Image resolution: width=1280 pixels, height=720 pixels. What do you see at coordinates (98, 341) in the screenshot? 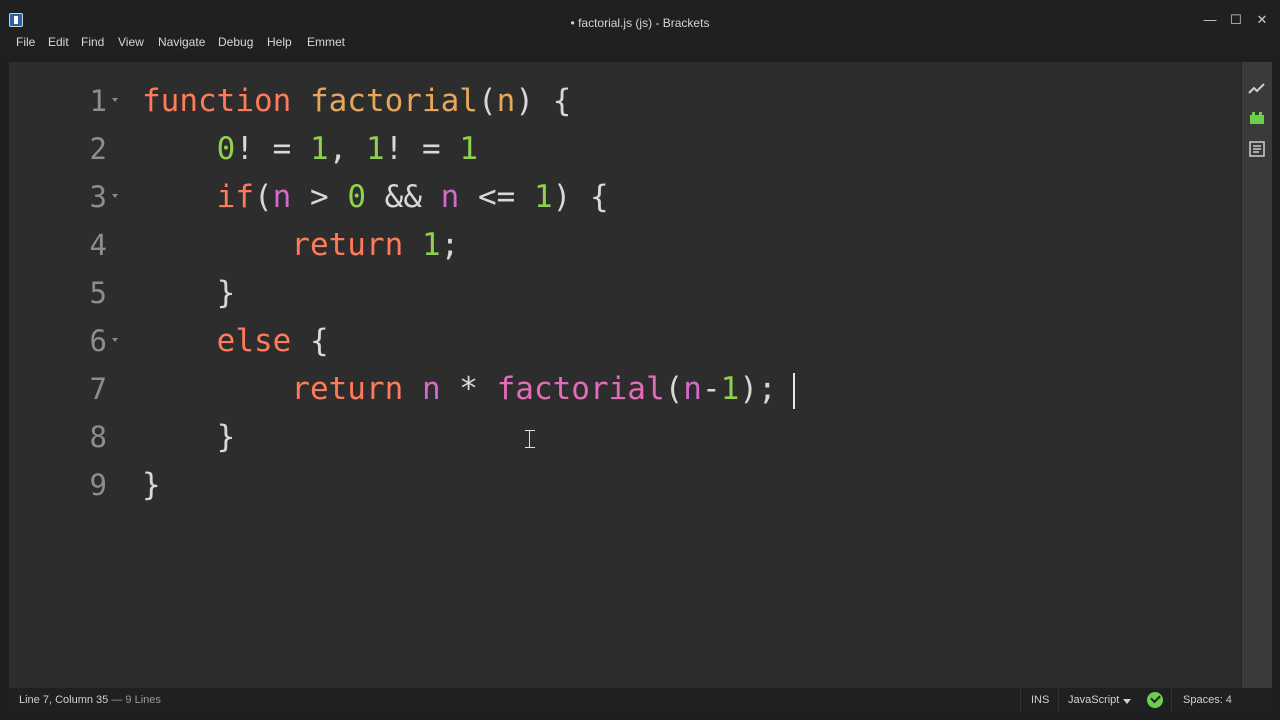
I see `line-number: 6` at bounding box center [98, 341].